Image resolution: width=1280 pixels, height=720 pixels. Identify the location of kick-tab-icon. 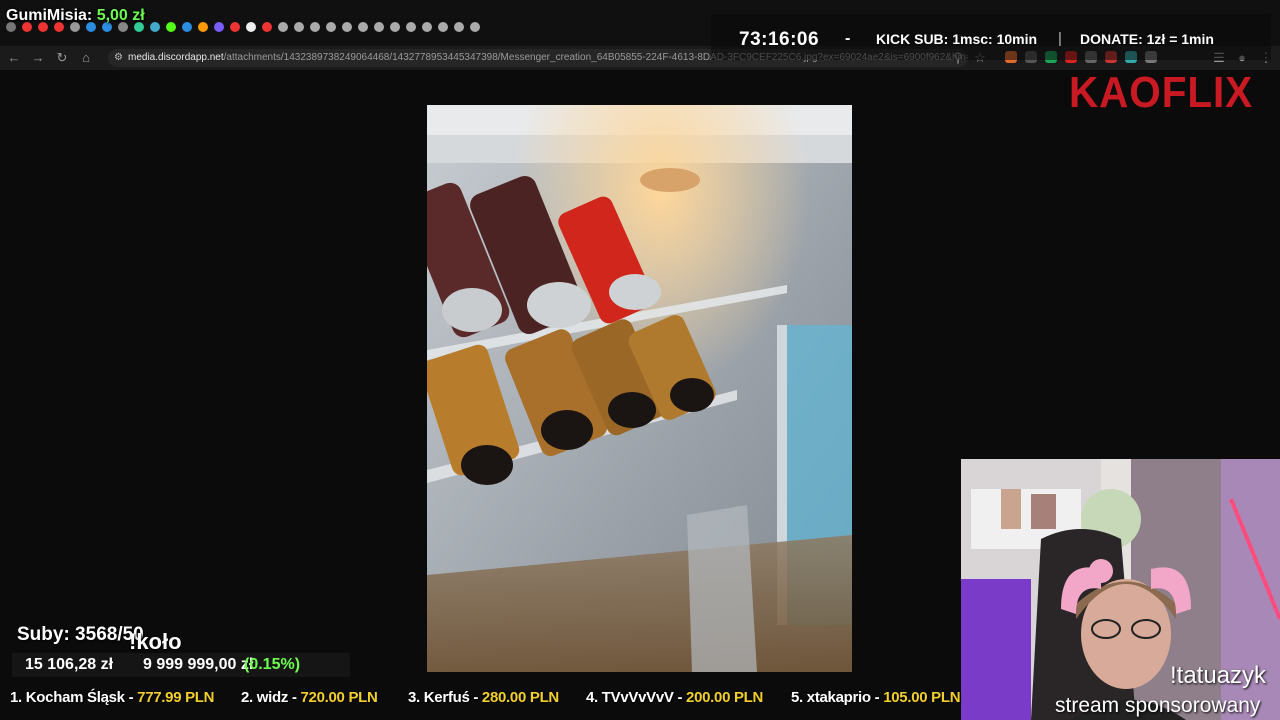
(171, 27).